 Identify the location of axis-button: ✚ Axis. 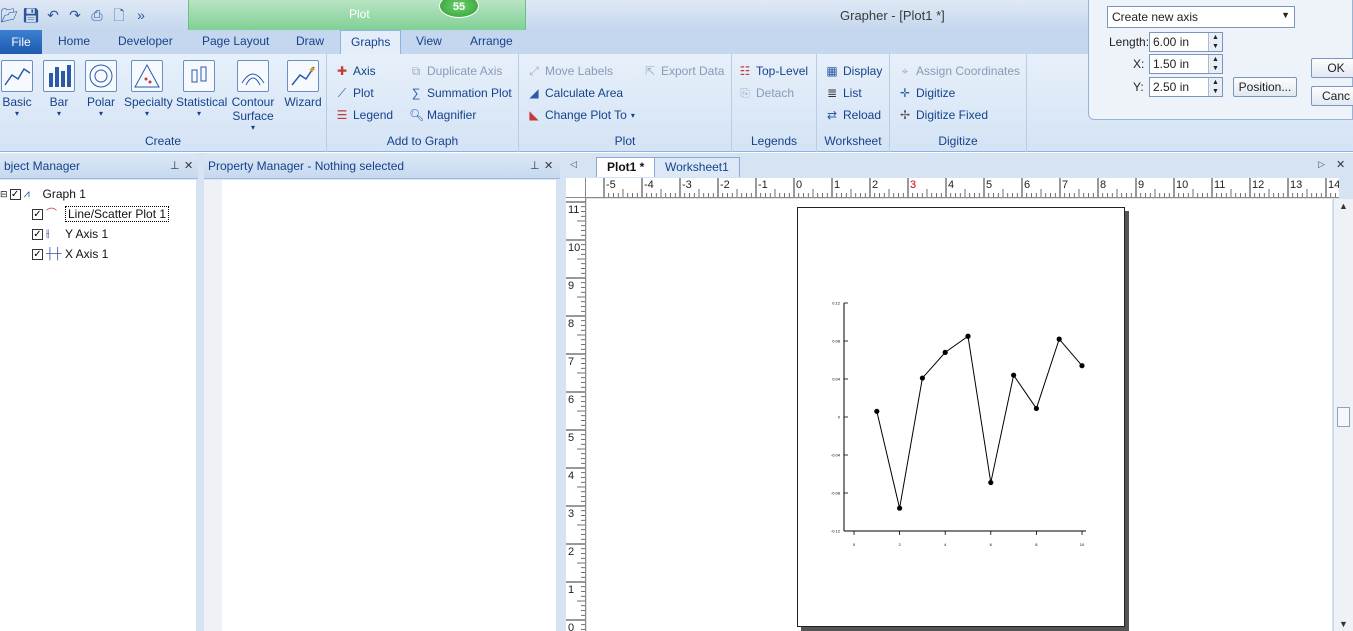
(355, 71).